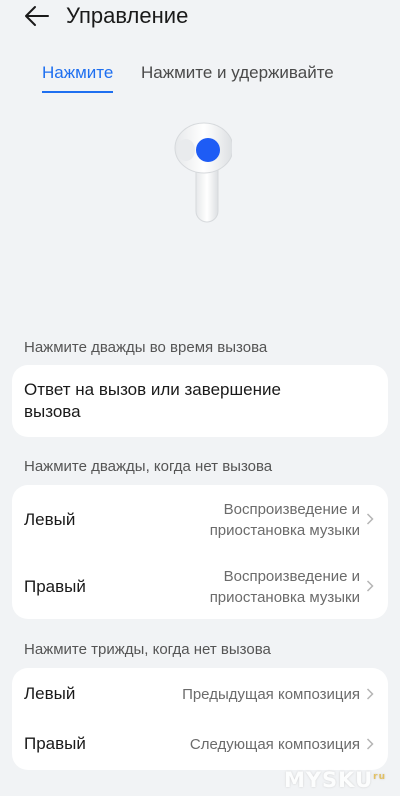  Describe the element at coordinates (127, 15) in the screenshot. I see `page-title: Управление` at that location.